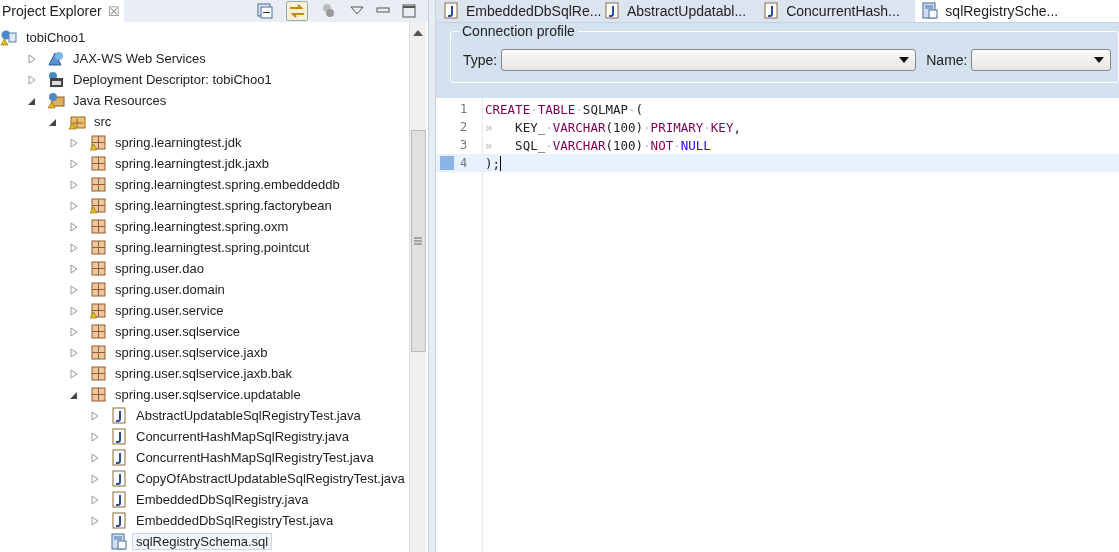  What do you see at coordinates (120, 100) in the screenshot?
I see `tree-item: Java Resources` at bounding box center [120, 100].